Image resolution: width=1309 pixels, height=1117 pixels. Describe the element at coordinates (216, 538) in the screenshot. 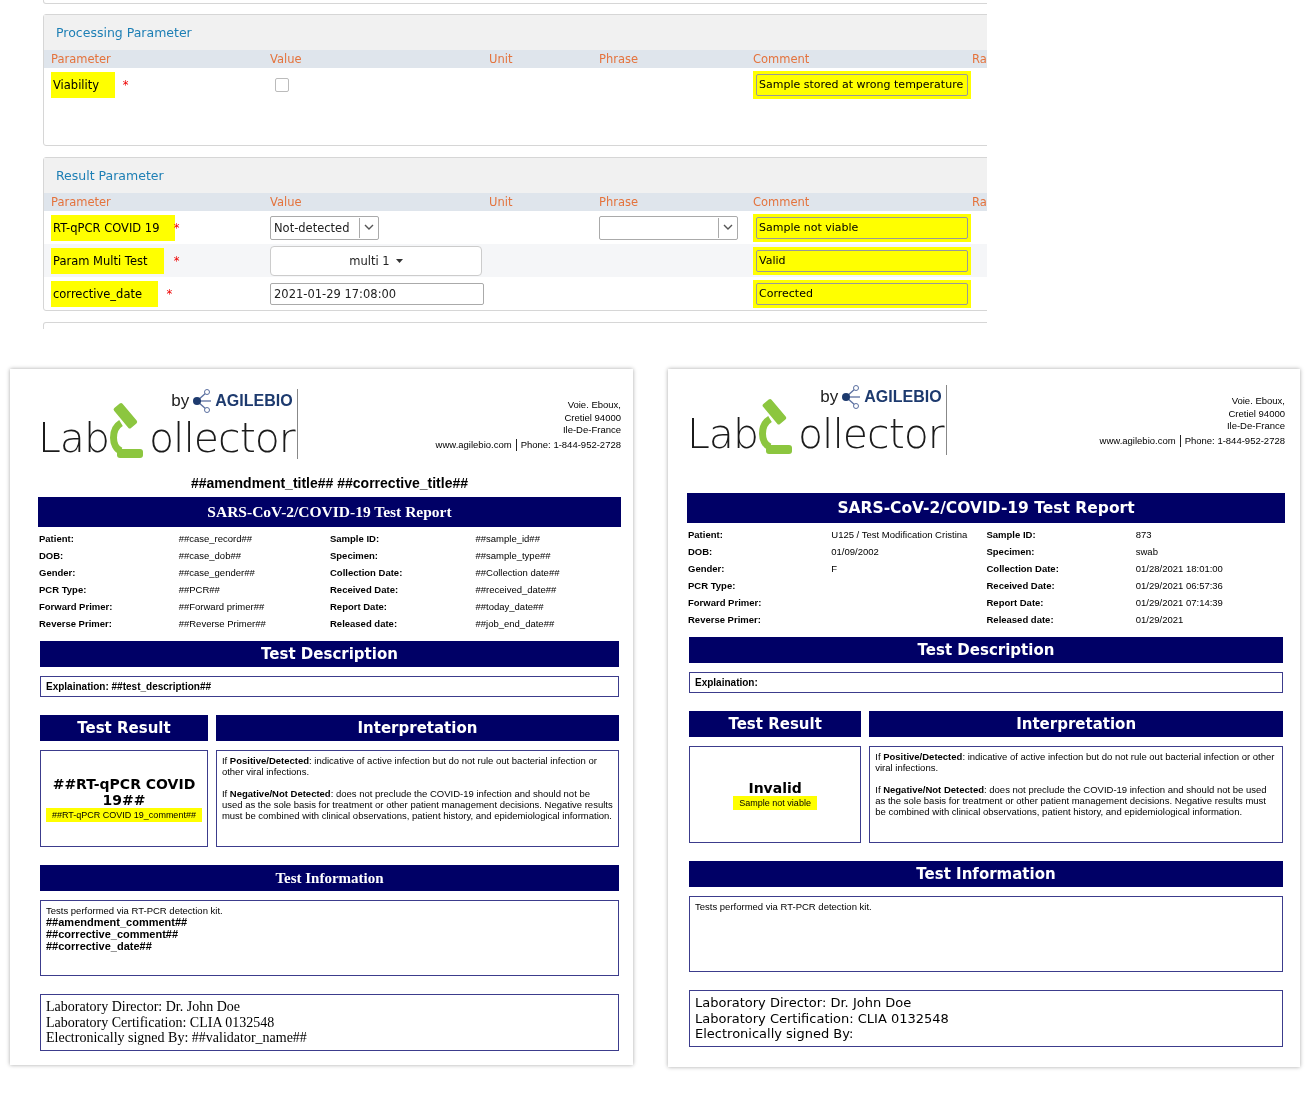

I see `field-value: ##case_record##` at that location.